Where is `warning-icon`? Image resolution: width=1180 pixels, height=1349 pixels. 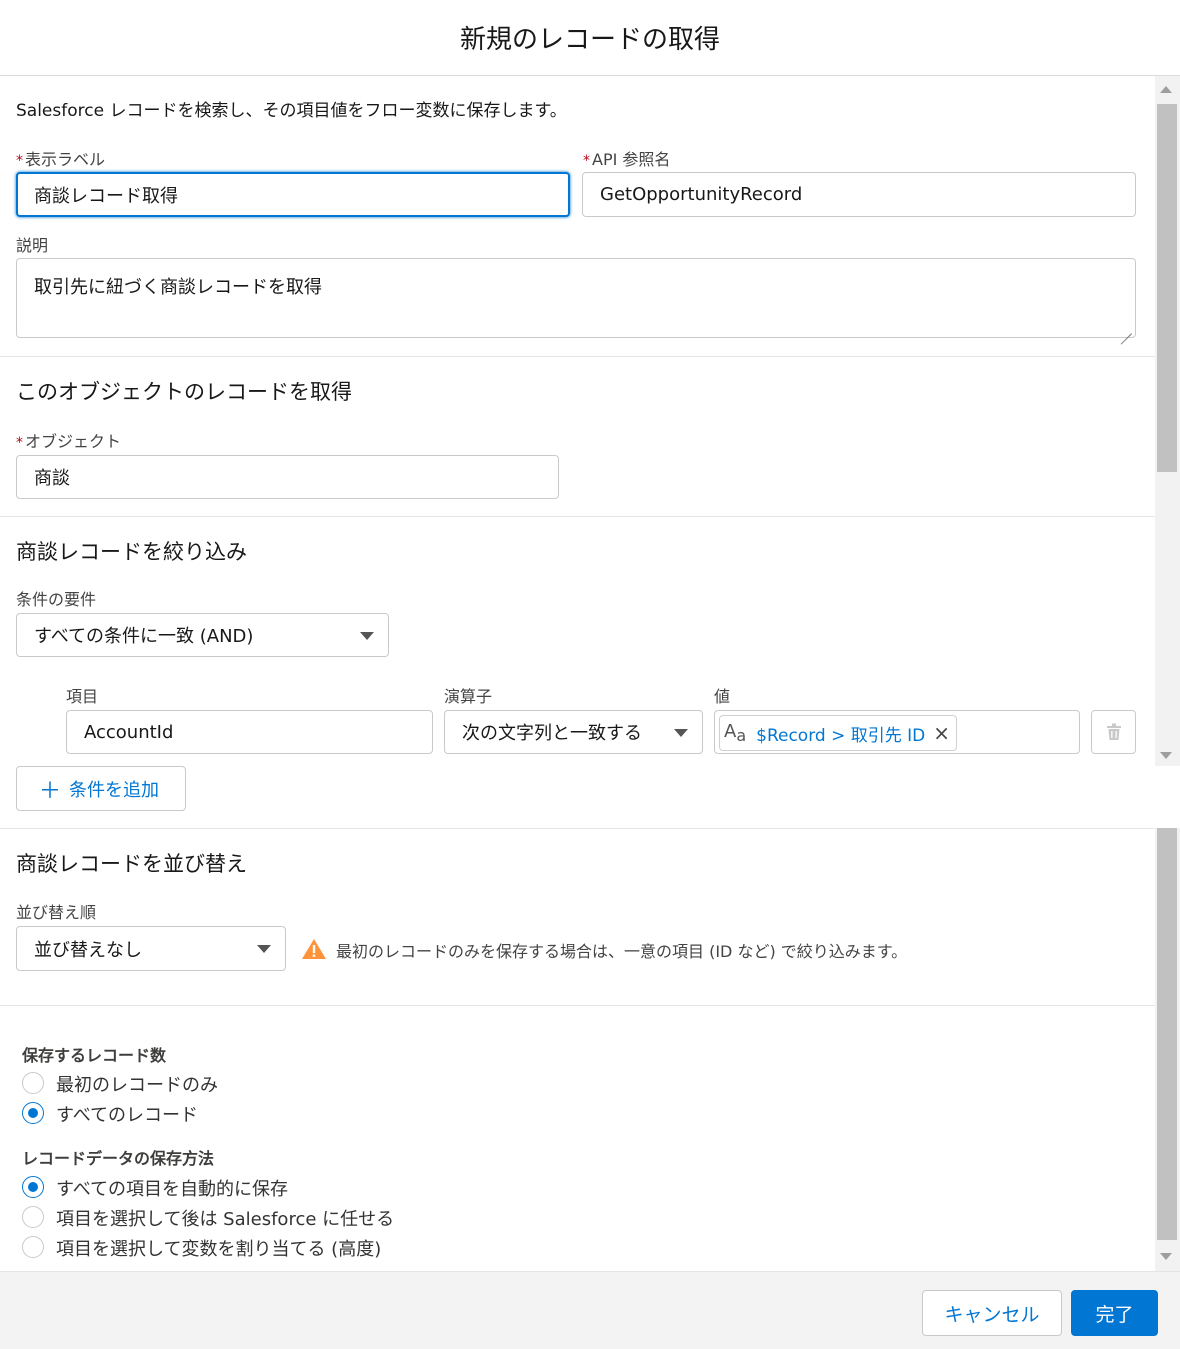
warning-icon is located at coordinates (314, 949).